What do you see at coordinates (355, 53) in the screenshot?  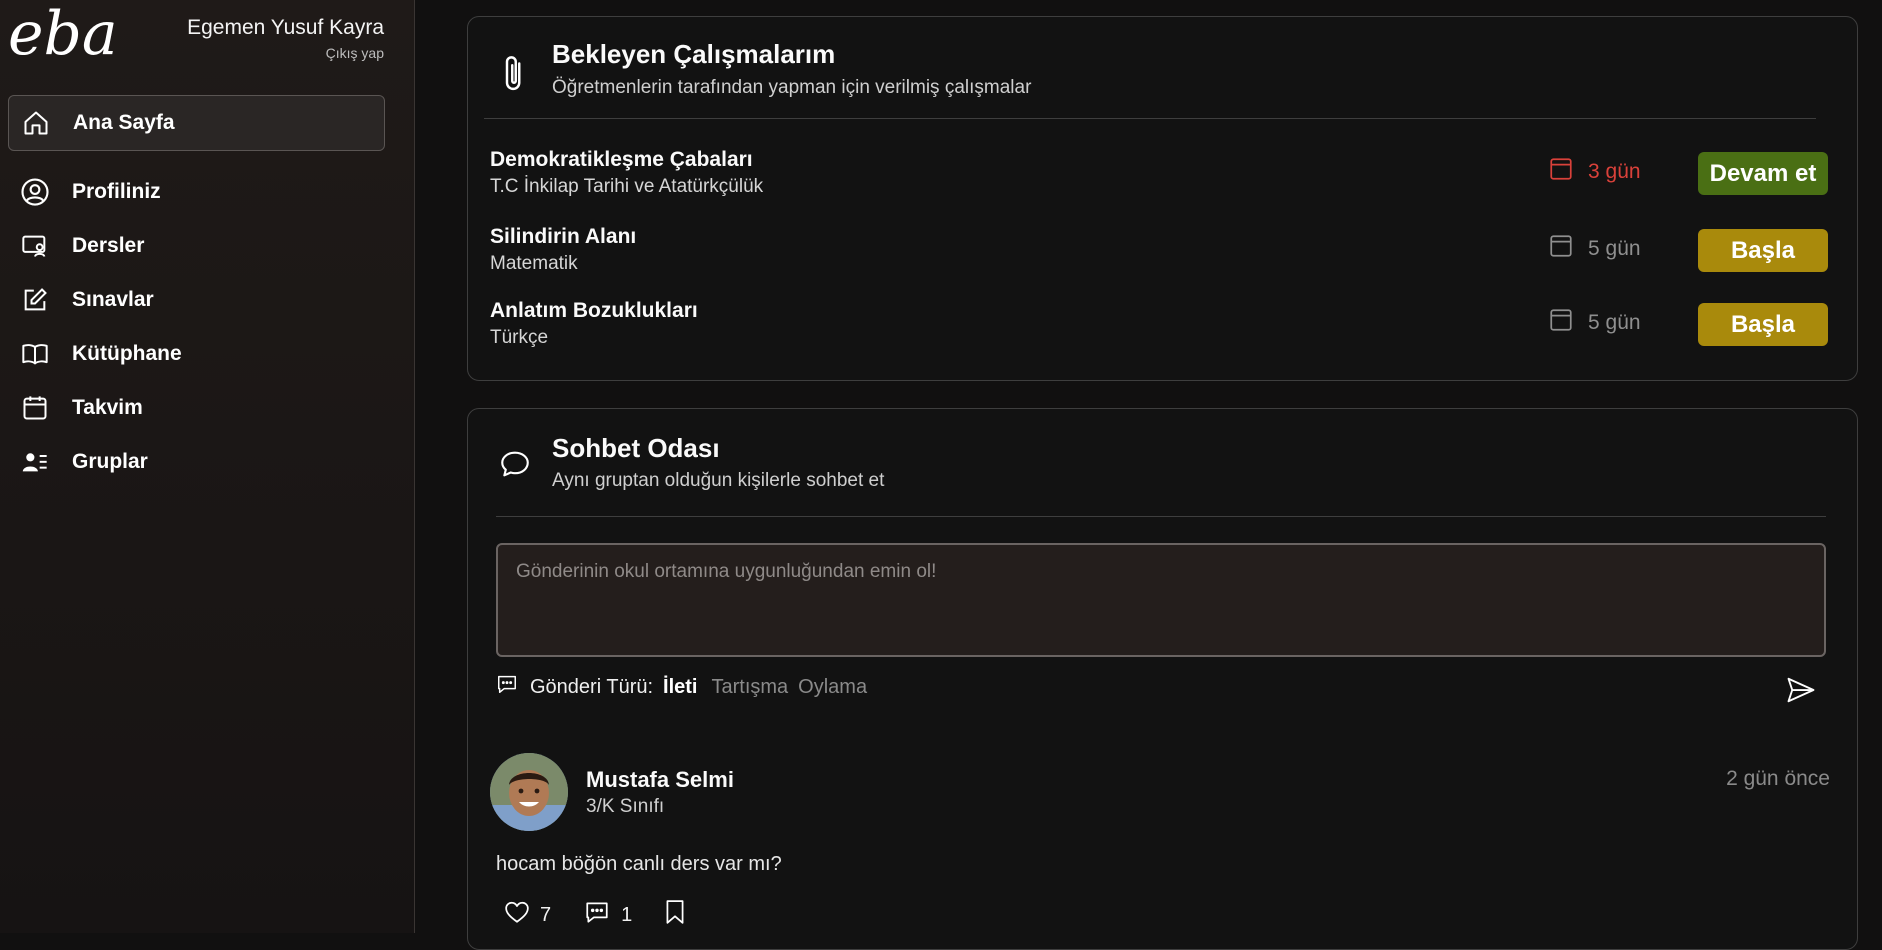 I see `logout-link: Çıkış yap` at bounding box center [355, 53].